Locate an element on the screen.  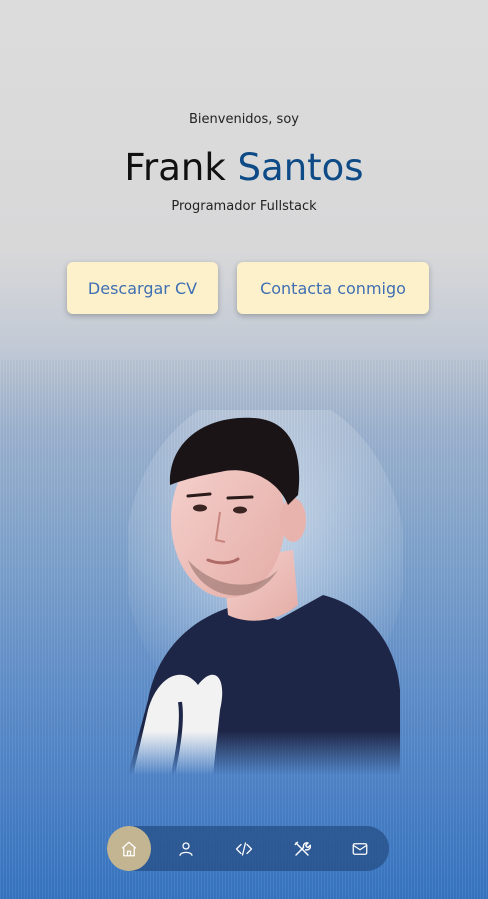
nav-skills is located at coordinates (302, 848).